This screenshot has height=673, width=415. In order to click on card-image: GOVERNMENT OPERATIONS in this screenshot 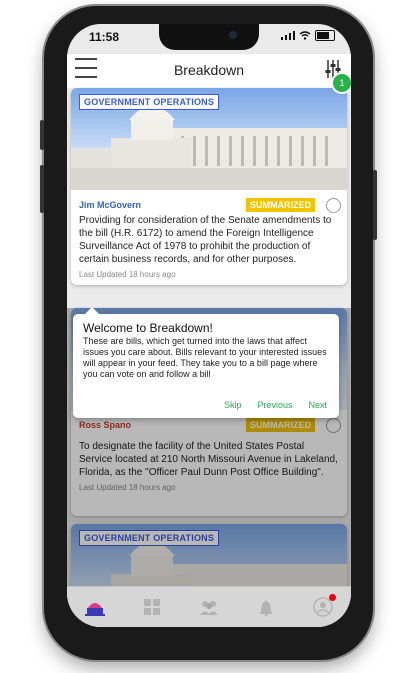, I will do `click(209, 139)`.